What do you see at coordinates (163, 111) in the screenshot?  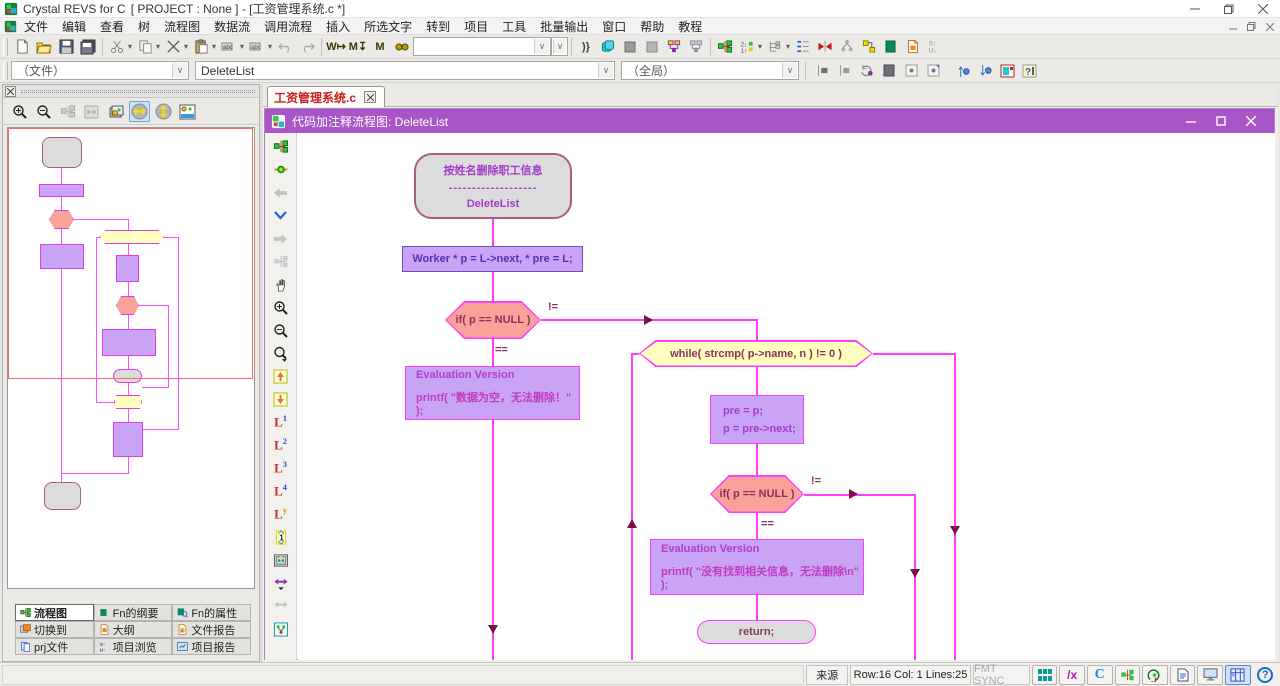 I see `overview-fit-height-icon` at bounding box center [163, 111].